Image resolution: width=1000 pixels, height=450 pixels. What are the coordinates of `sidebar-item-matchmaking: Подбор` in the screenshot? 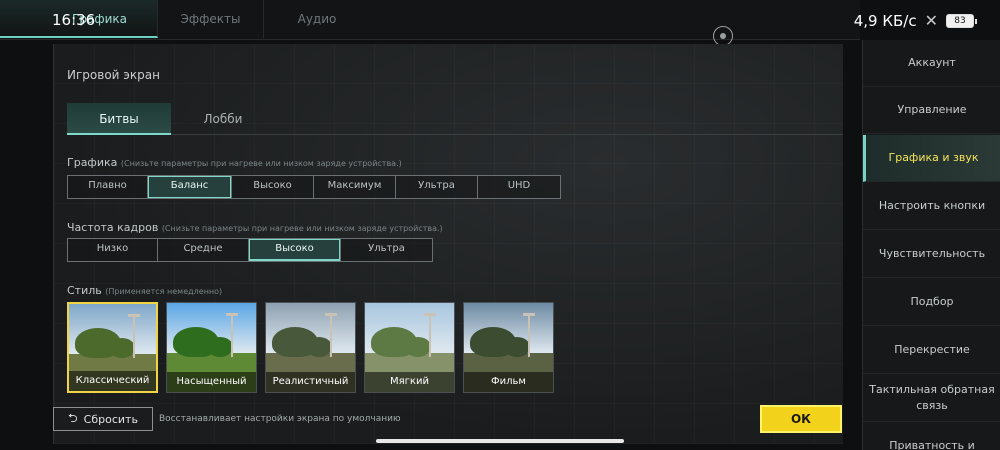 It's located at (931, 302).